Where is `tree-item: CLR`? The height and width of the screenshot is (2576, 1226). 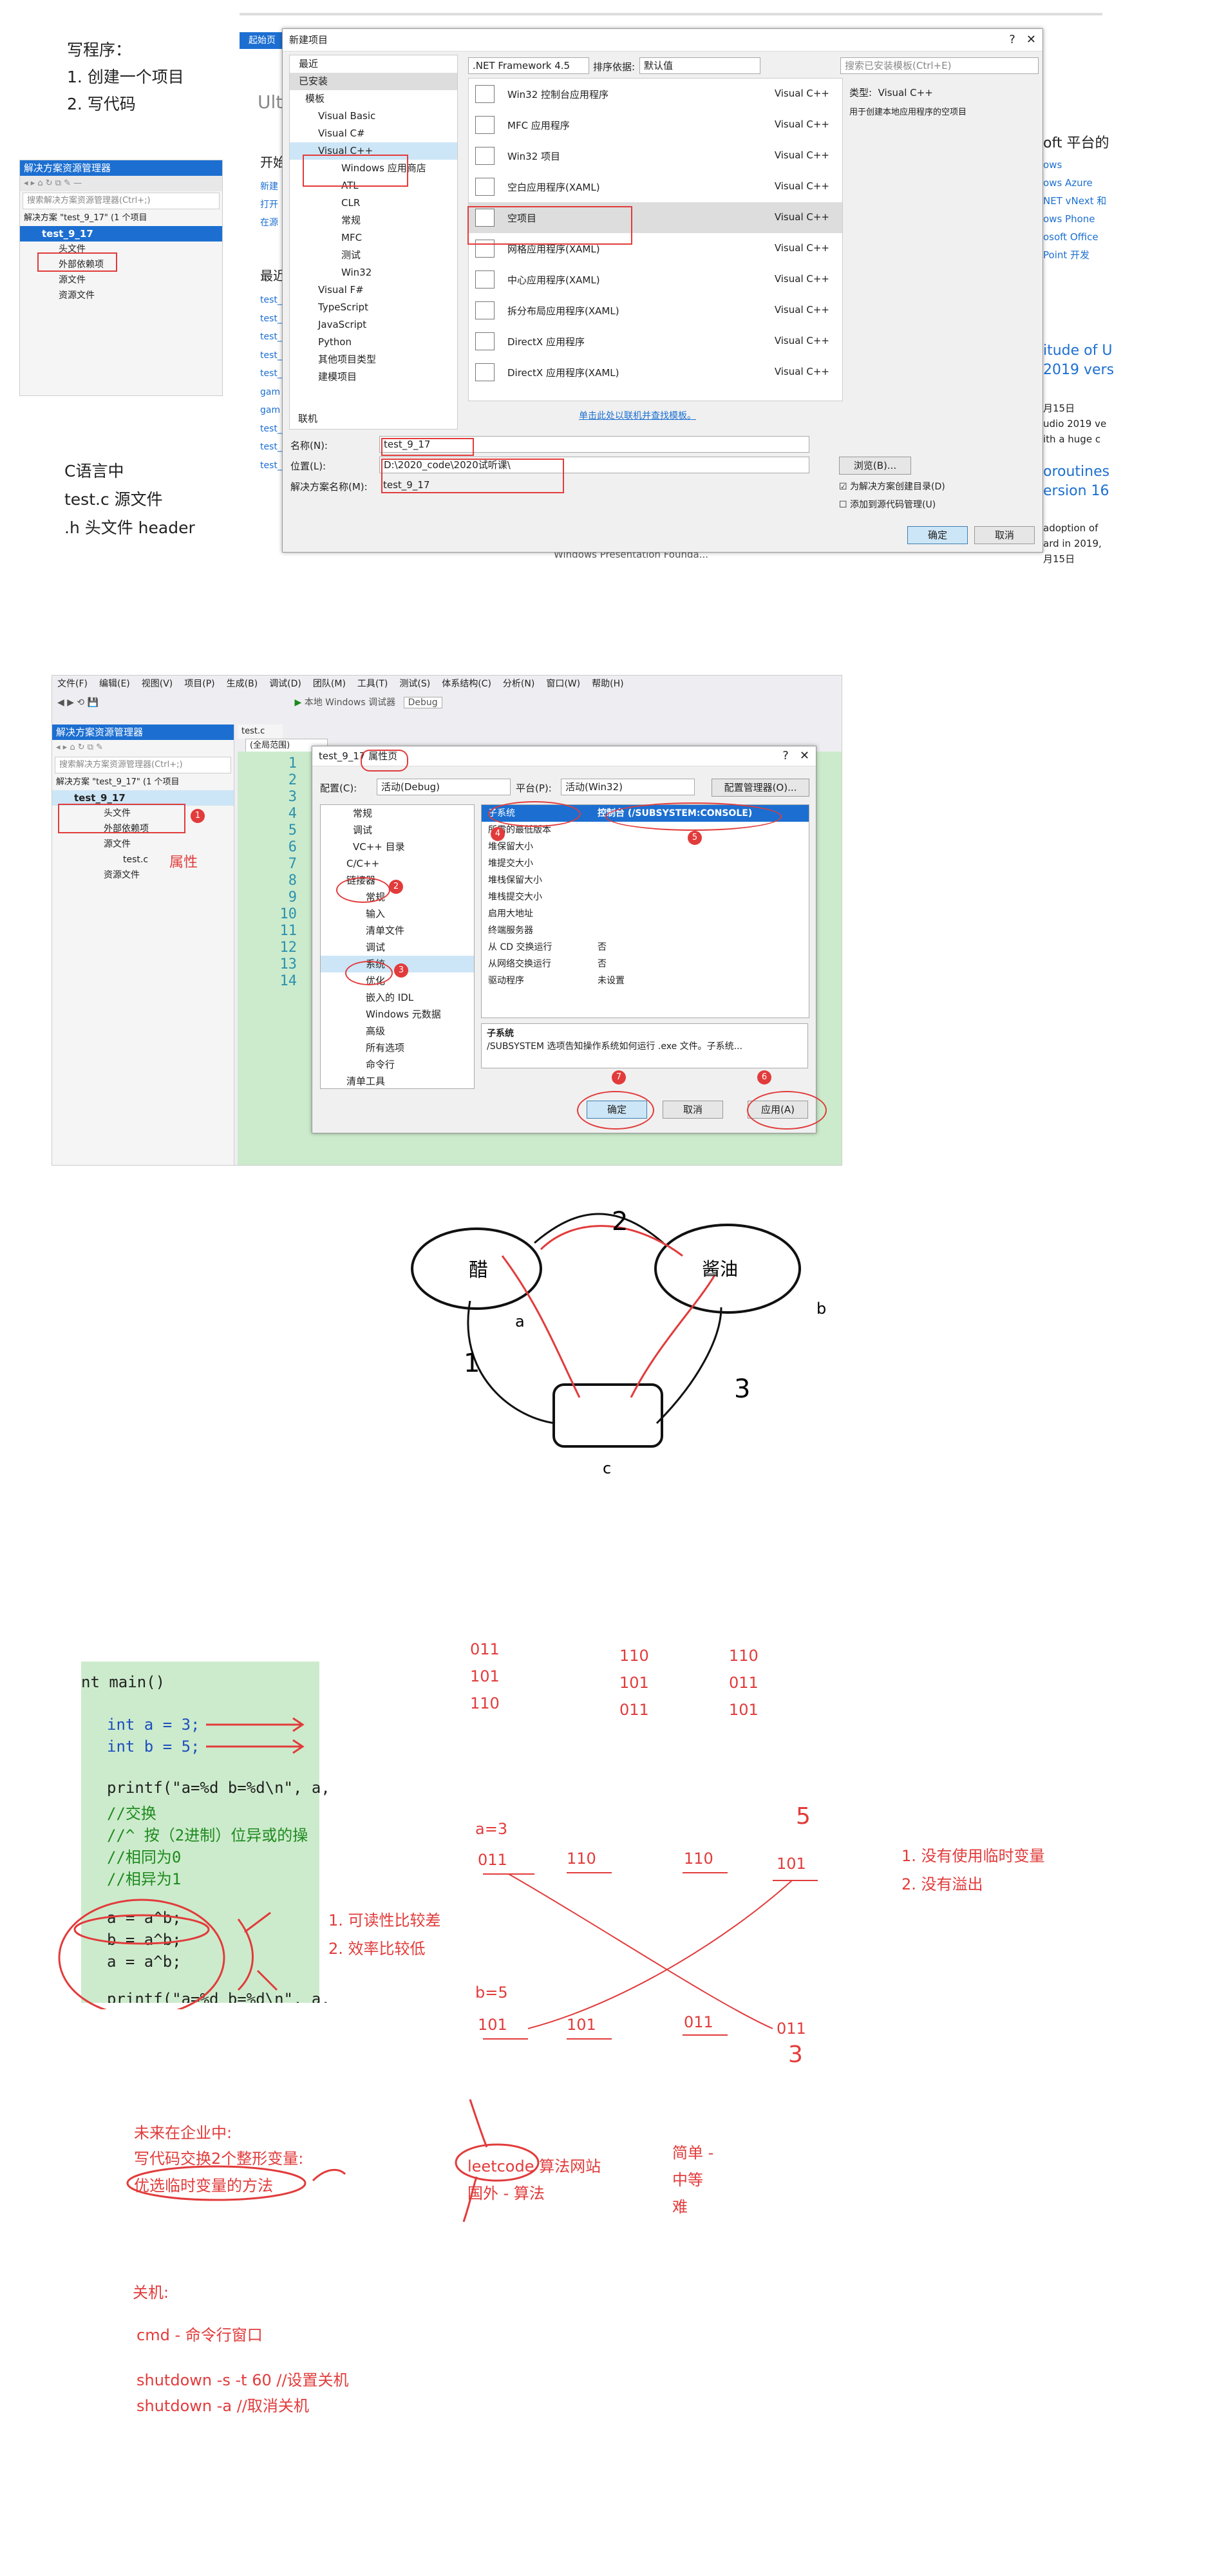 tree-item: CLR is located at coordinates (373, 203).